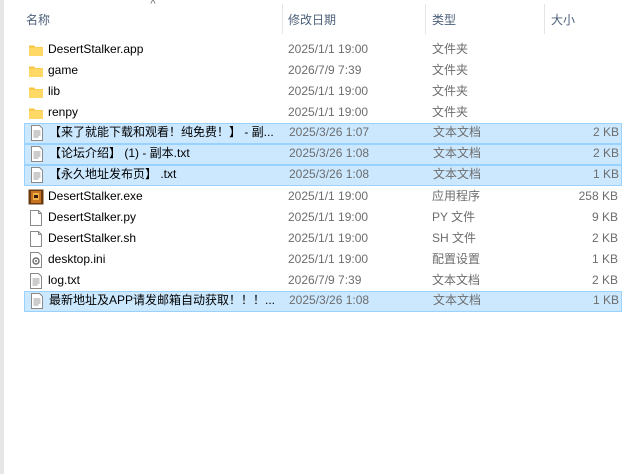  I want to click on file-name: log.txt, so click(64, 280).